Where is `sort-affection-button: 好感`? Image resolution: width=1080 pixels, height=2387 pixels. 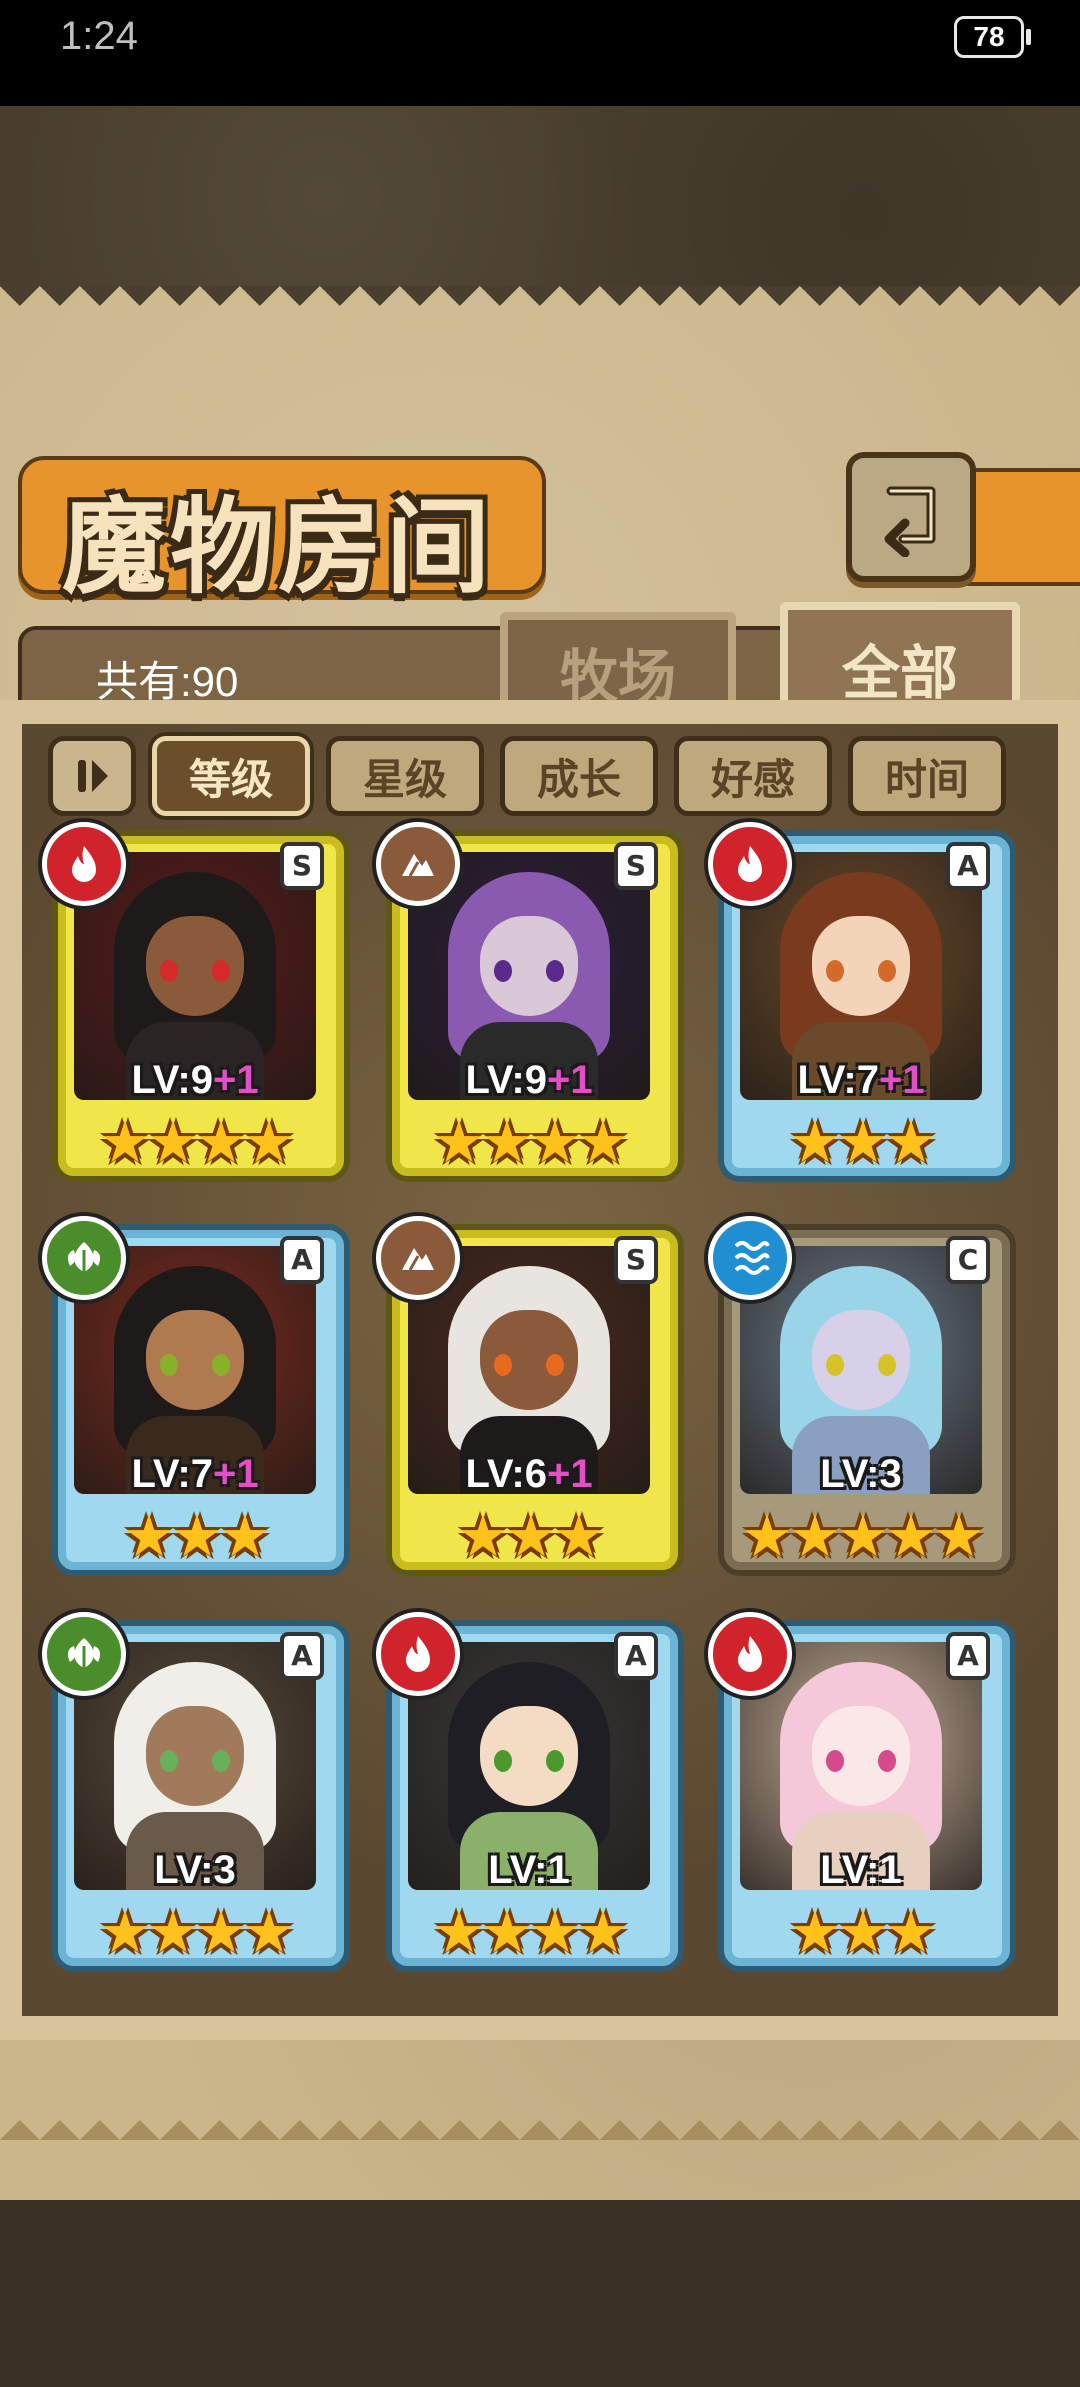
sort-affection-button: 好感 is located at coordinates (753, 776).